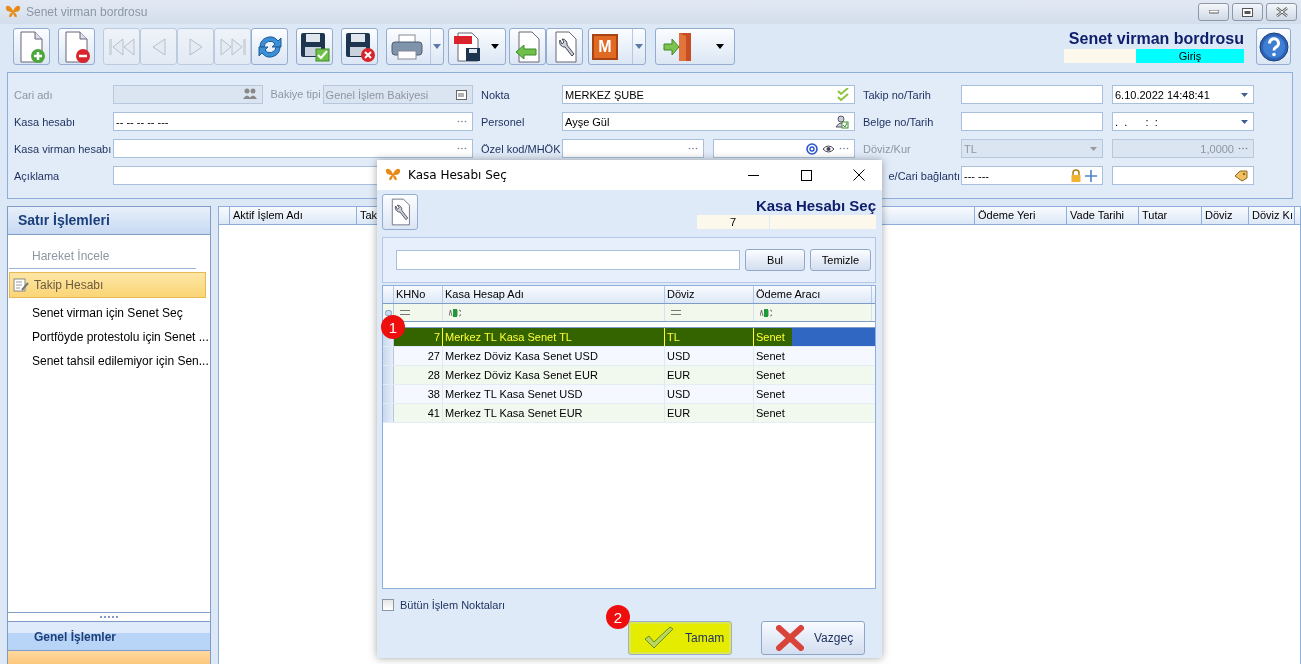 This screenshot has width=1301, height=664. What do you see at coordinates (477, 46) in the screenshot?
I see `pdf-button` at bounding box center [477, 46].